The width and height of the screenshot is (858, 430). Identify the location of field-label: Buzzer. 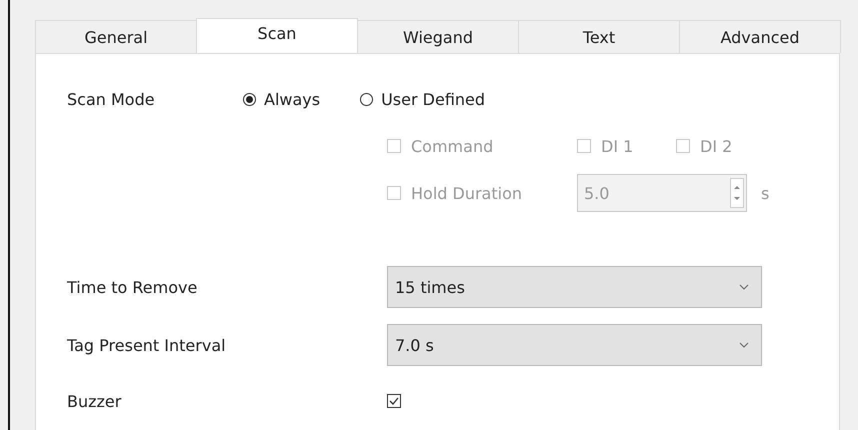
(94, 401).